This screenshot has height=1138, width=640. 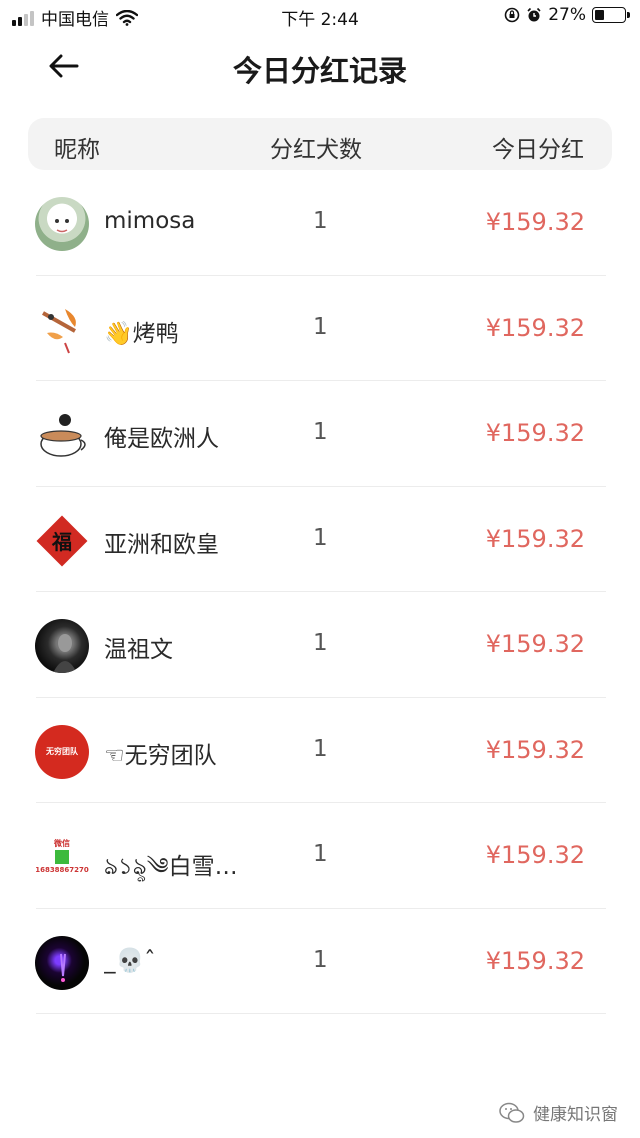 I want to click on avatar-char: 福, so click(x=62, y=542).